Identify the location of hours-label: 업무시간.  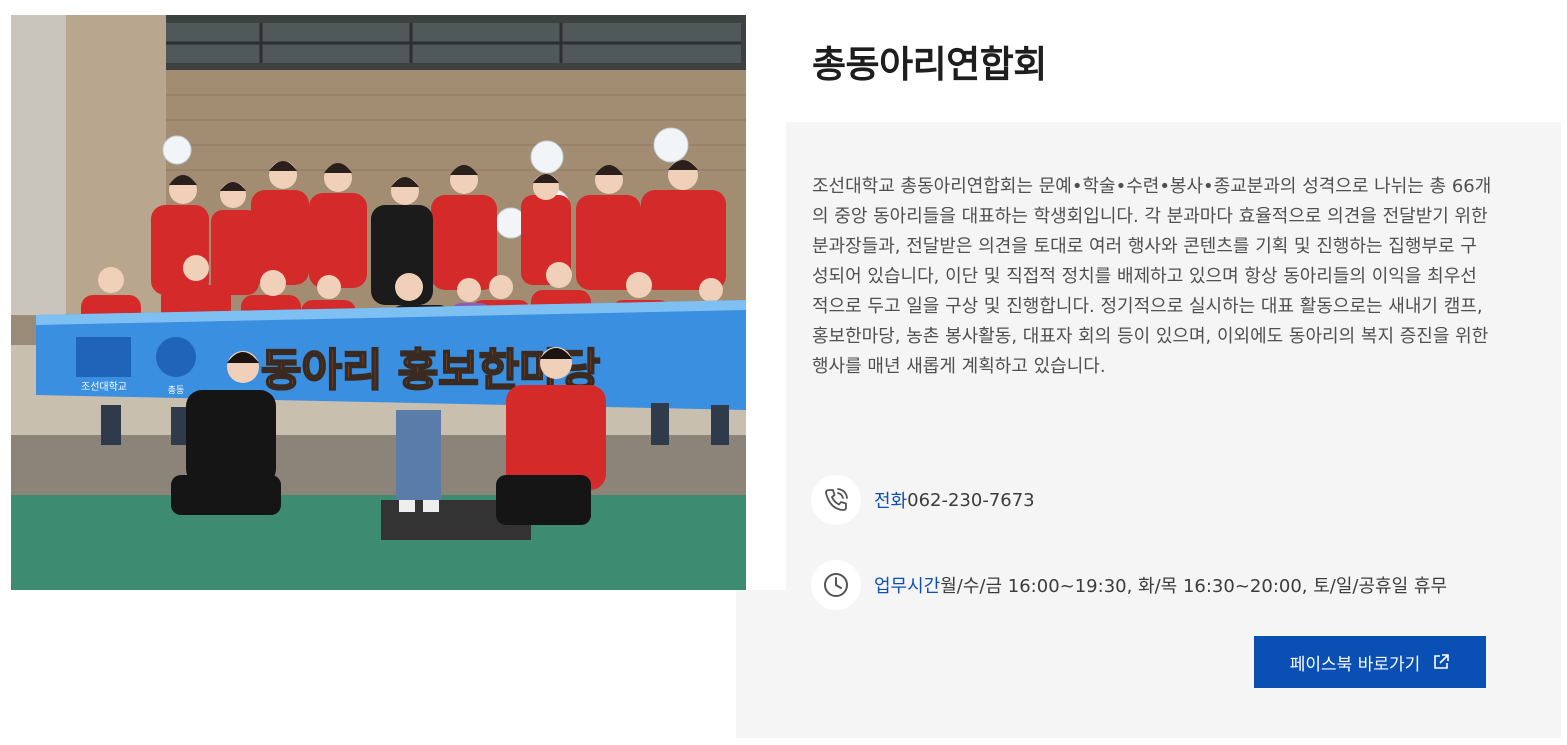
(907, 586).